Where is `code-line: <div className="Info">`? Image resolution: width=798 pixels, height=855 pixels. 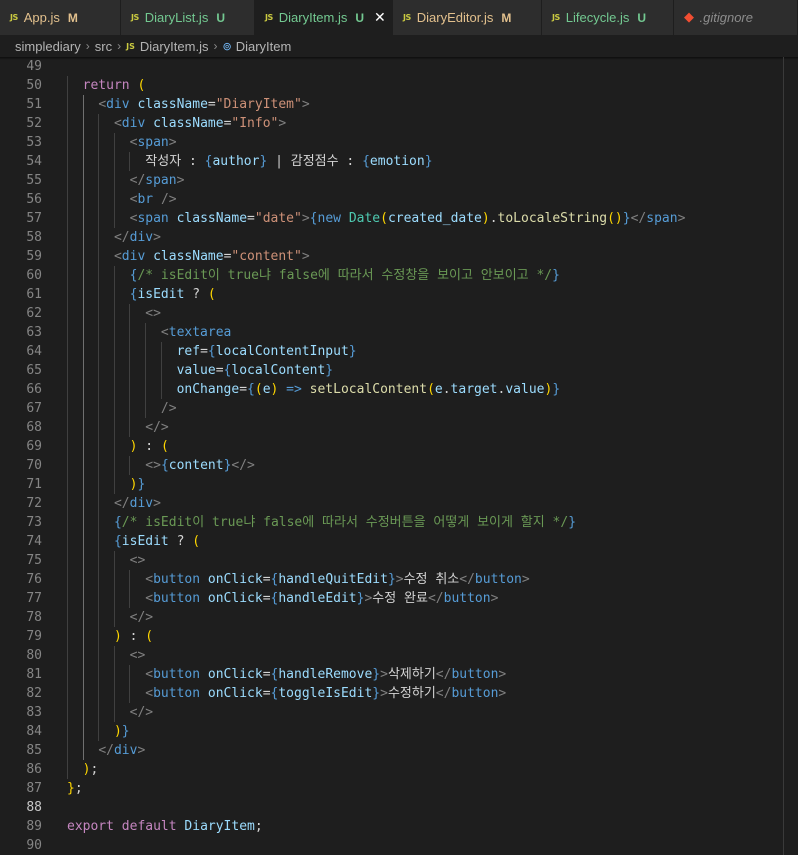
code-line: <div className="Info"> is located at coordinates (425, 123).